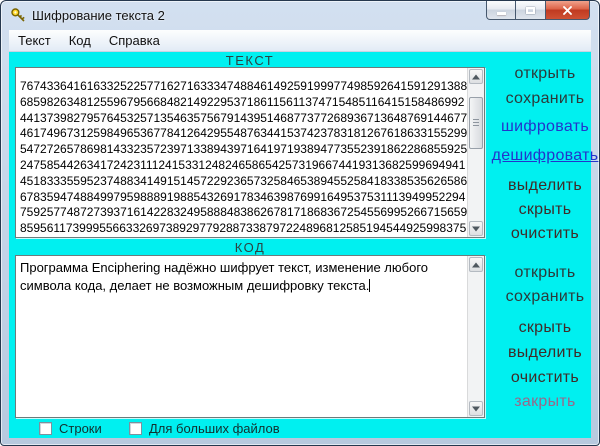 The height and width of the screenshot is (446, 600). I want to click on lines-checkbox-label: Строки, so click(80, 428).